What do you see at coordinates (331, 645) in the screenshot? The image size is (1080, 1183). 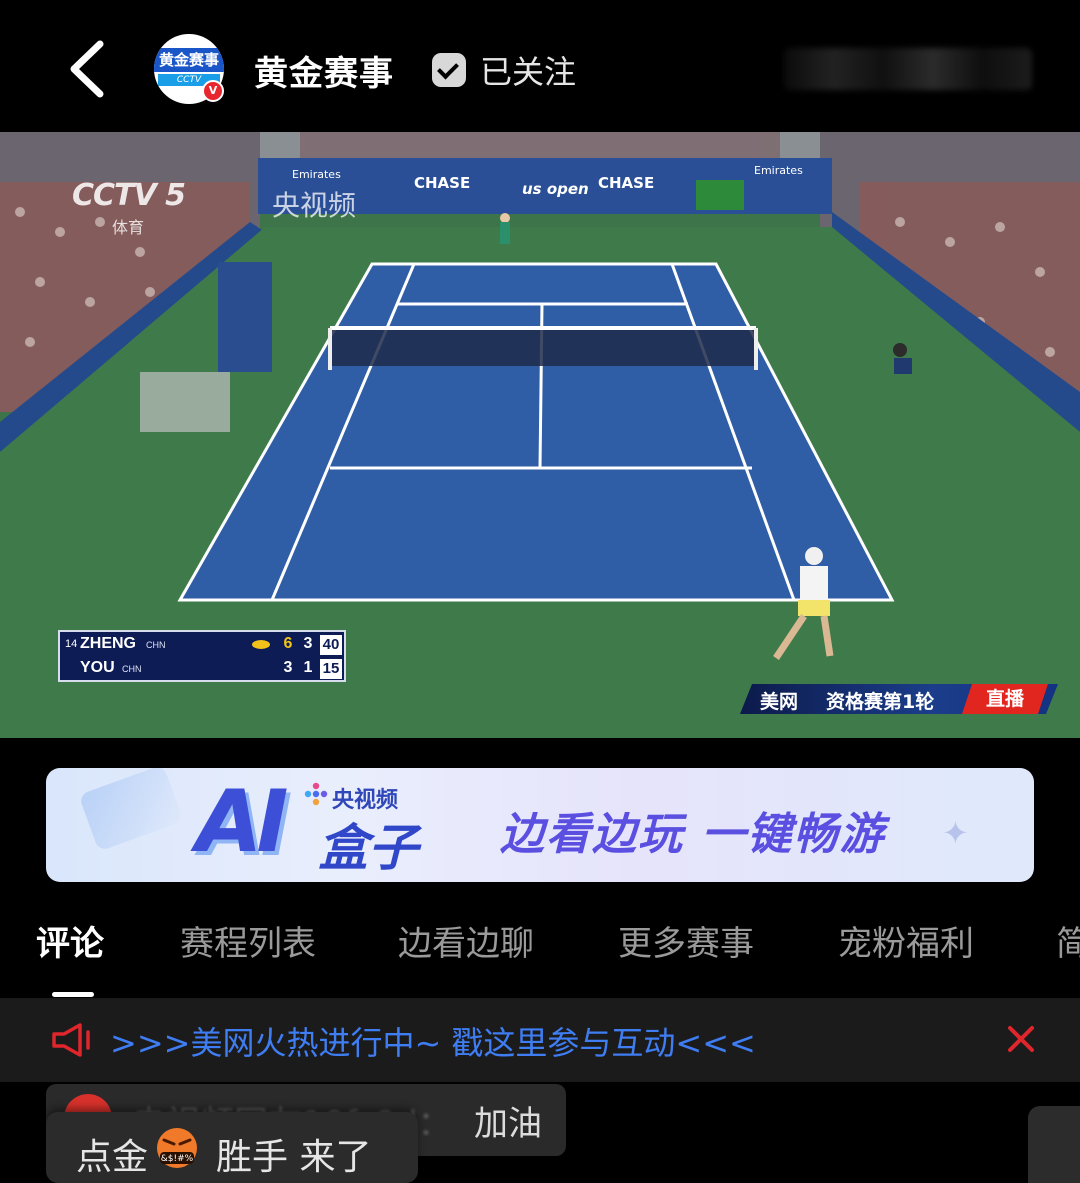 I see `player1-points: 40` at bounding box center [331, 645].